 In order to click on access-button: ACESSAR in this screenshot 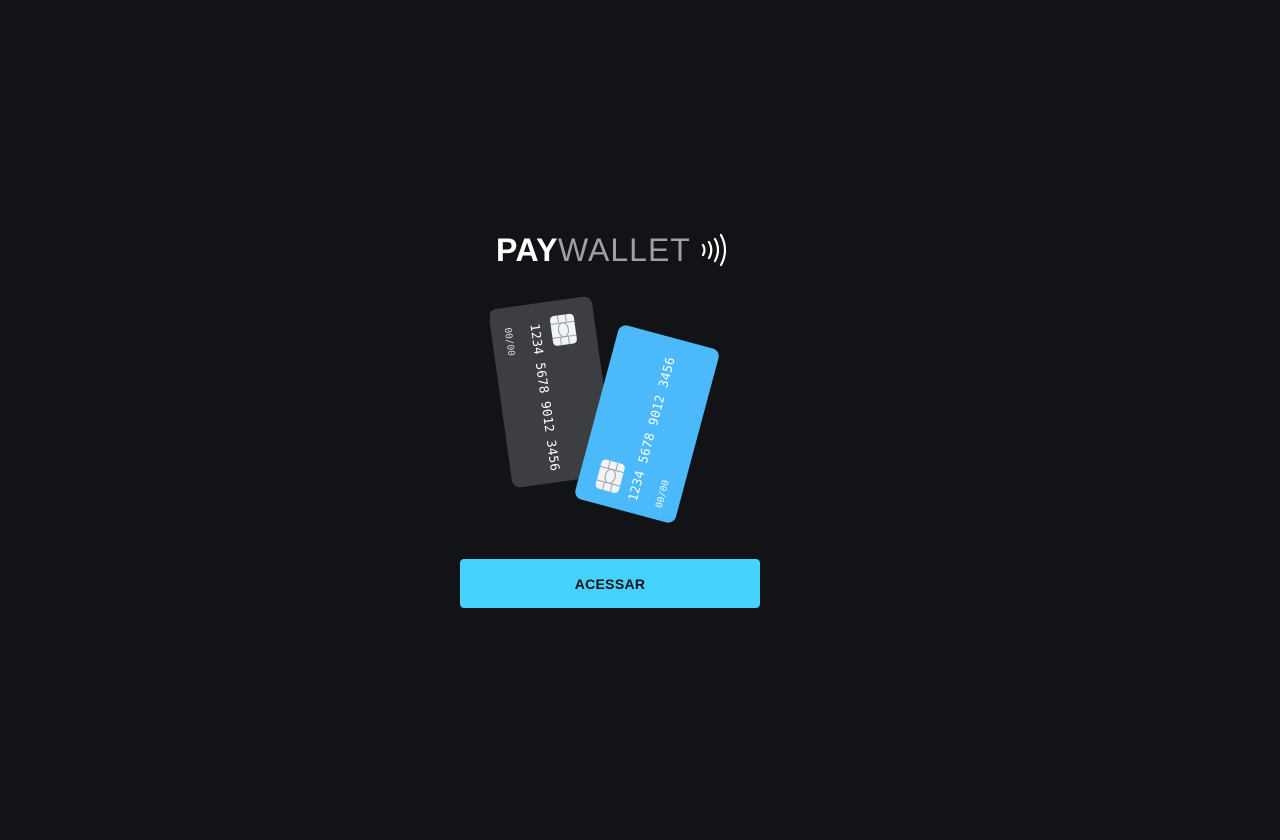, I will do `click(610, 583)`.